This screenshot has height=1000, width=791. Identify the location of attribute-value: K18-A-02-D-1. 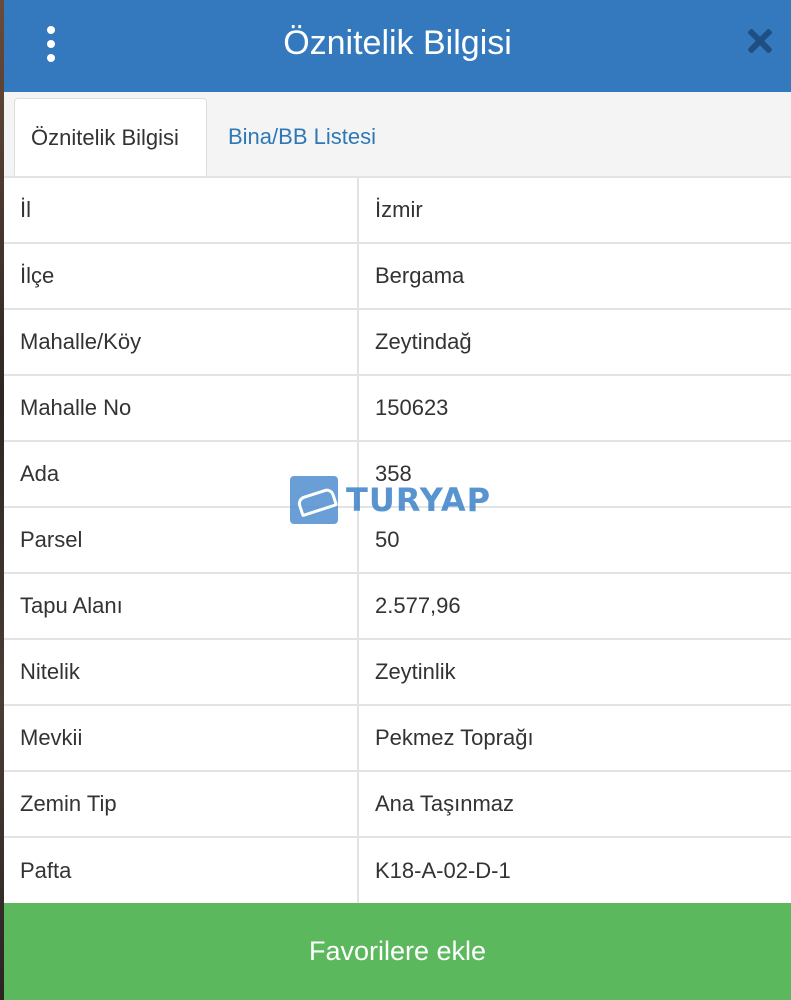
(574, 869).